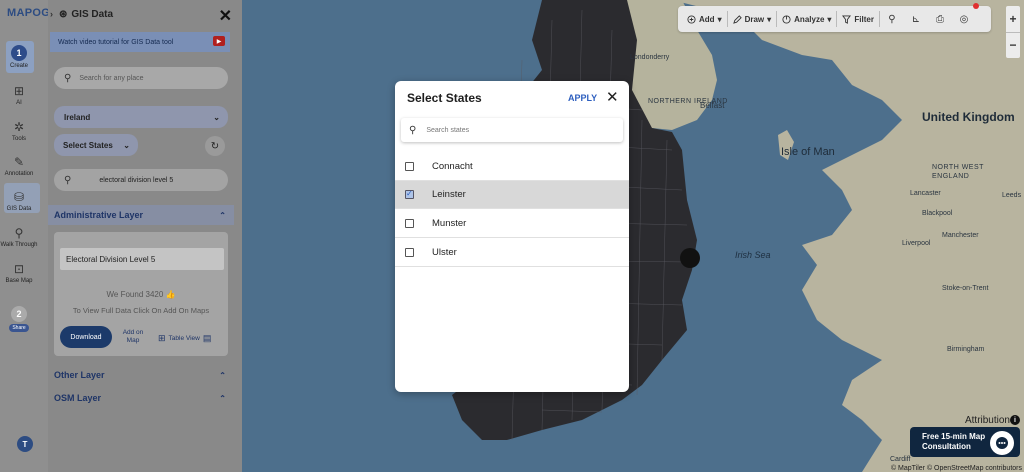  Describe the element at coordinates (215, 146) in the screenshot. I see `refresh-button: ↻` at that location.